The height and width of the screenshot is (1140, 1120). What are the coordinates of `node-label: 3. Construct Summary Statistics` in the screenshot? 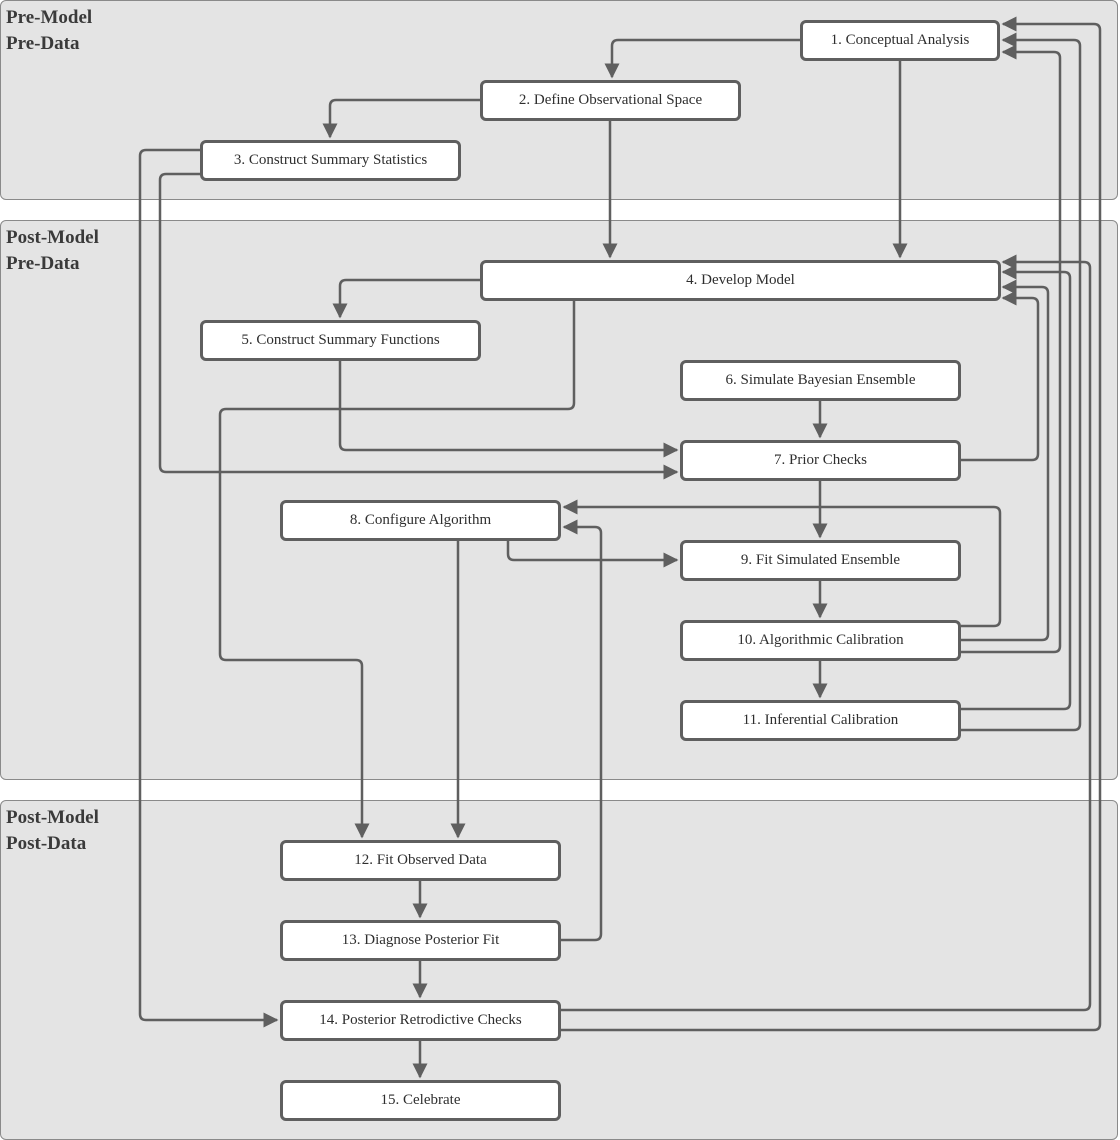 It's located at (330, 160).